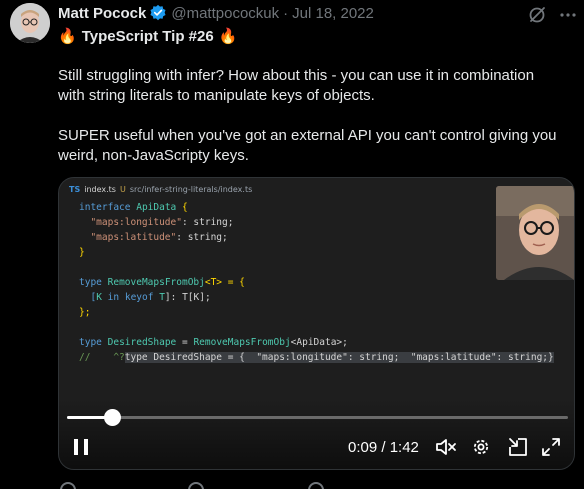 This screenshot has height=489, width=584. What do you see at coordinates (102, 357) in the screenshot?
I see `code-token: // ^?` at bounding box center [102, 357].